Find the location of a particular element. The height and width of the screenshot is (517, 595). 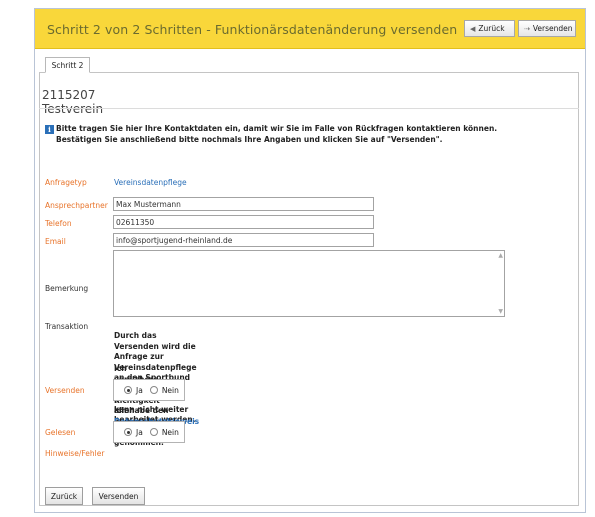

footer-back-button: Zurück is located at coordinates (64, 496).